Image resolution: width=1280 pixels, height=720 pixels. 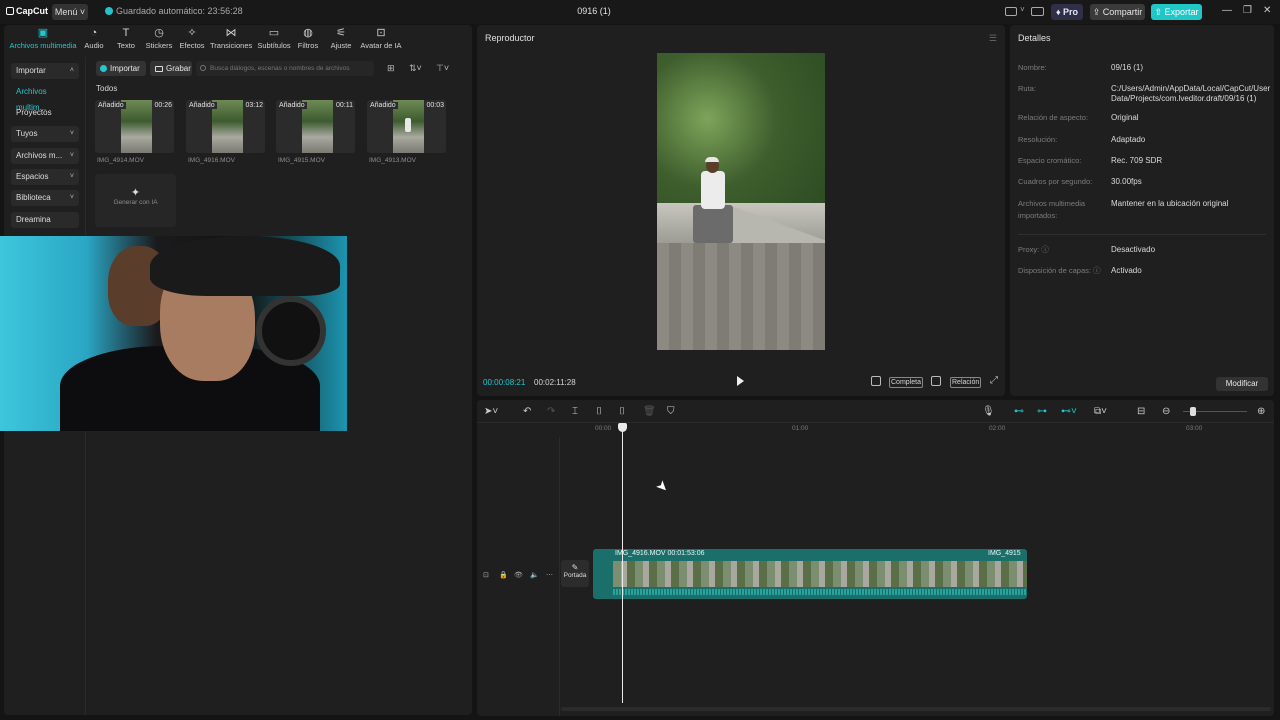 What do you see at coordinates (988, 411) in the screenshot?
I see `microphone-icon: 🎙` at bounding box center [988, 411].